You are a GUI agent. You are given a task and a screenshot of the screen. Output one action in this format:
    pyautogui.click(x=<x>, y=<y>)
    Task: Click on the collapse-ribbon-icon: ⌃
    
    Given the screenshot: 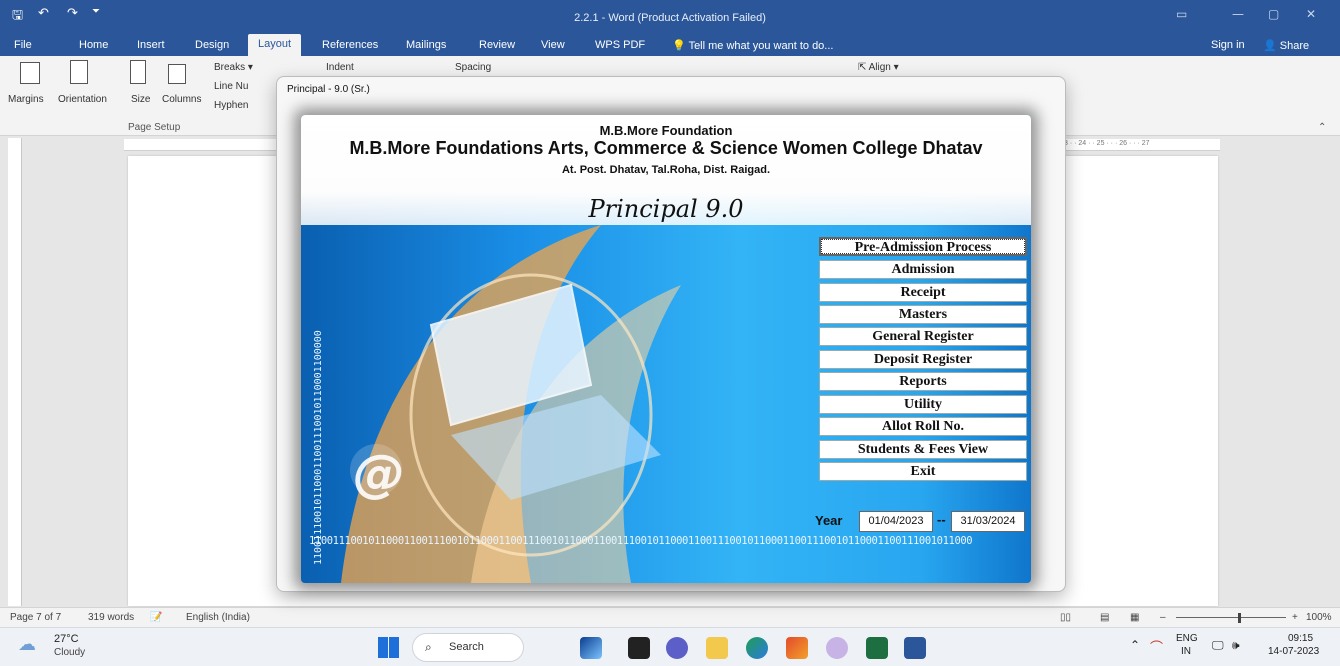 What is the action you would take?
    pyautogui.click(x=1322, y=127)
    